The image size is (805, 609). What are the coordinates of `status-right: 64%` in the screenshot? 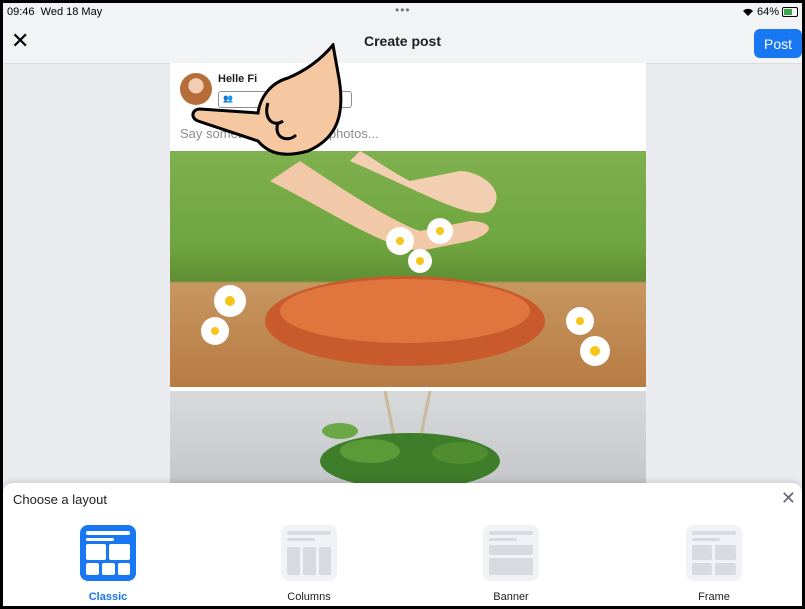 It's located at (770, 12).